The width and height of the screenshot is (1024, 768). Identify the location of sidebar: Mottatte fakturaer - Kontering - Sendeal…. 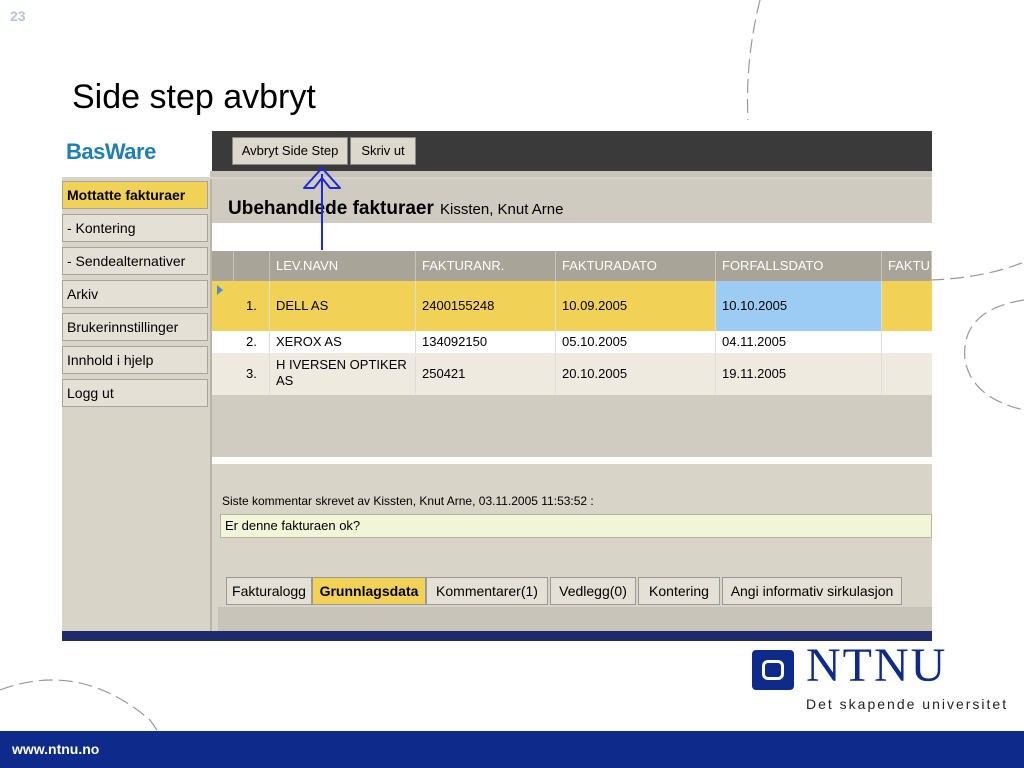
(137, 410).